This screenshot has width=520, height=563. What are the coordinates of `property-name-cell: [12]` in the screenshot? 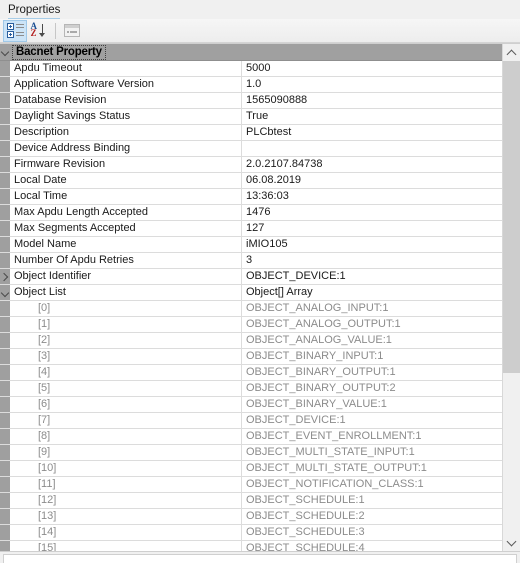 It's located at (126, 500).